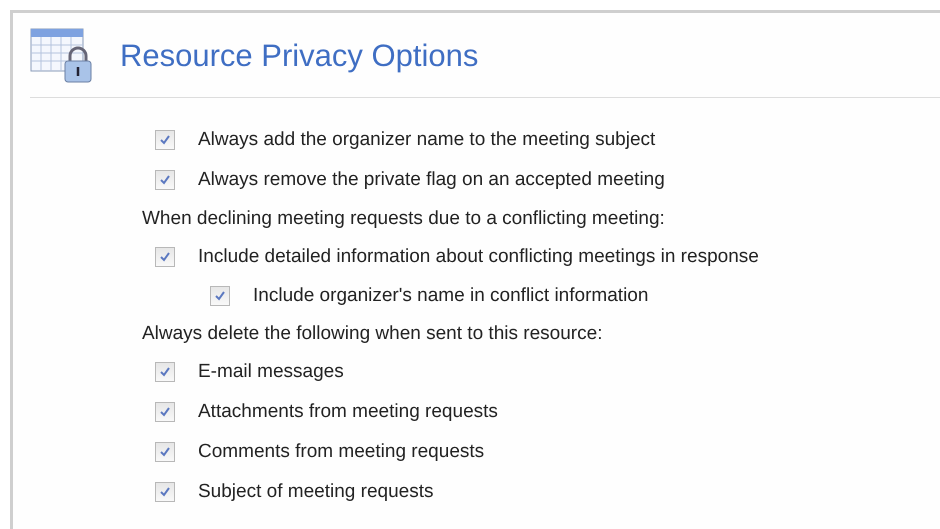 Image resolution: width=940 pixels, height=529 pixels. Describe the element at coordinates (427, 140) in the screenshot. I see `option-label: Always add the organizer name to the meeting subject` at that location.